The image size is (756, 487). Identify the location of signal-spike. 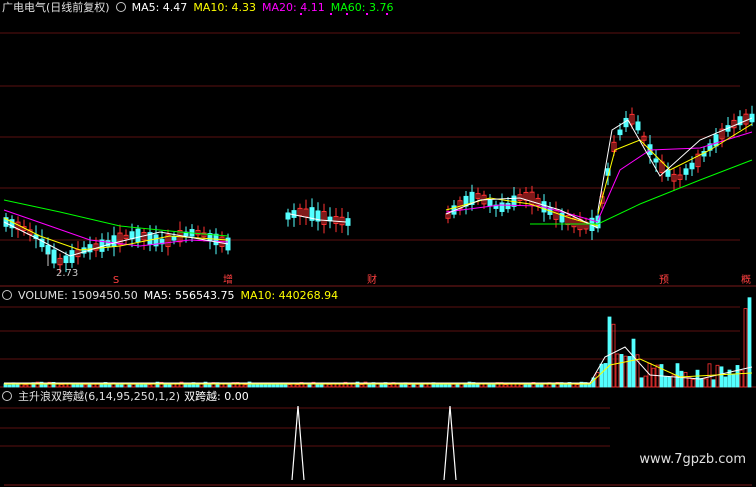
(298, 443).